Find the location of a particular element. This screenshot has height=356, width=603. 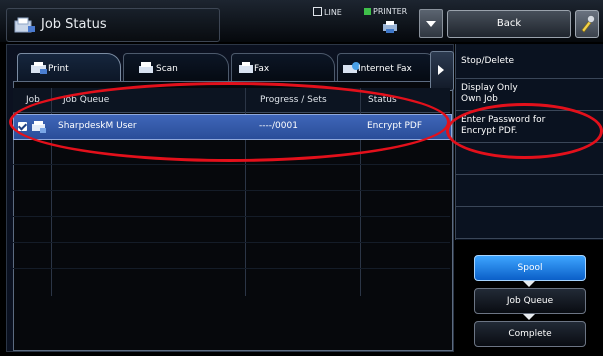

title-panel: Job Status is located at coordinates (113, 25).